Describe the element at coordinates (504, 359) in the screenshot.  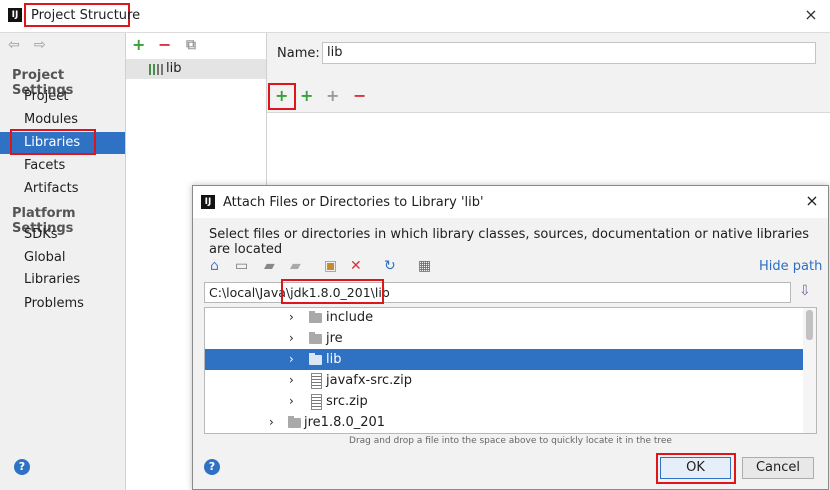
I see `tree-row-lib: › lib` at that location.